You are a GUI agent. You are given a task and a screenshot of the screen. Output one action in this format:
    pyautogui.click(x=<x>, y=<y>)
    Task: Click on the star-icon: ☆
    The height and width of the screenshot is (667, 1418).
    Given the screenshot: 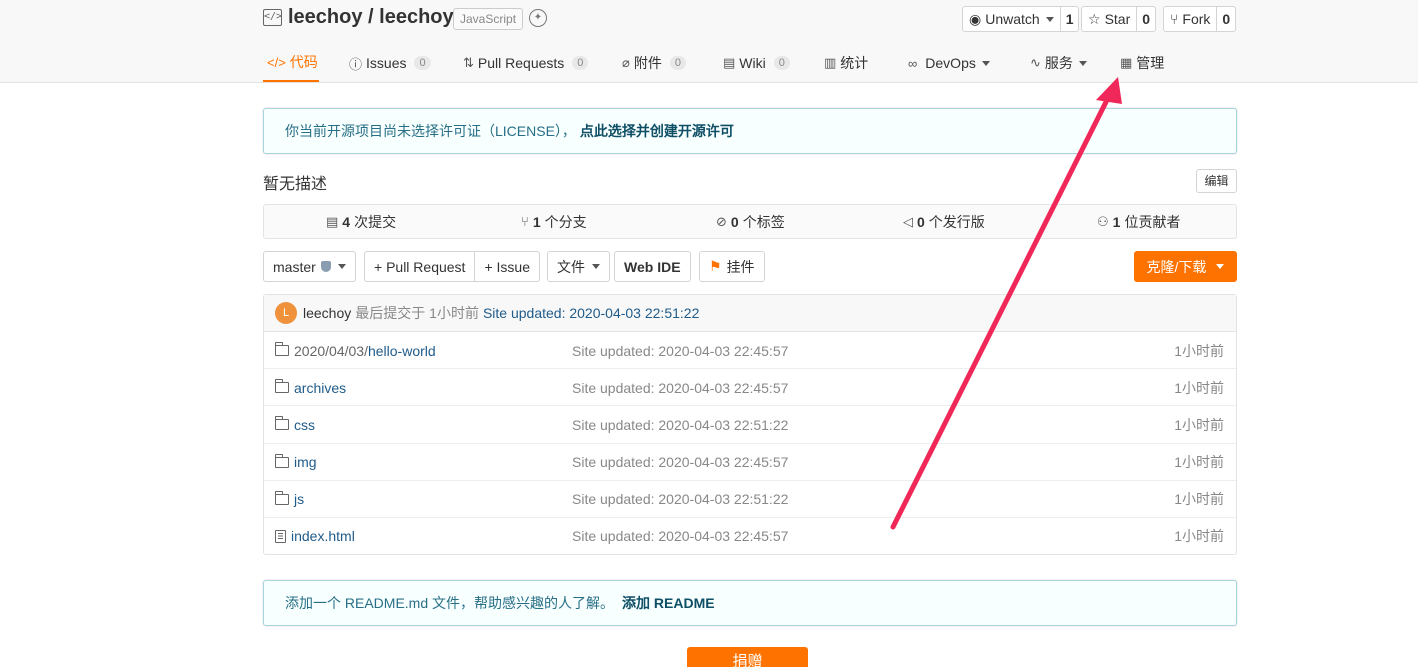 What is the action you would take?
    pyautogui.click(x=1094, y=18)
    